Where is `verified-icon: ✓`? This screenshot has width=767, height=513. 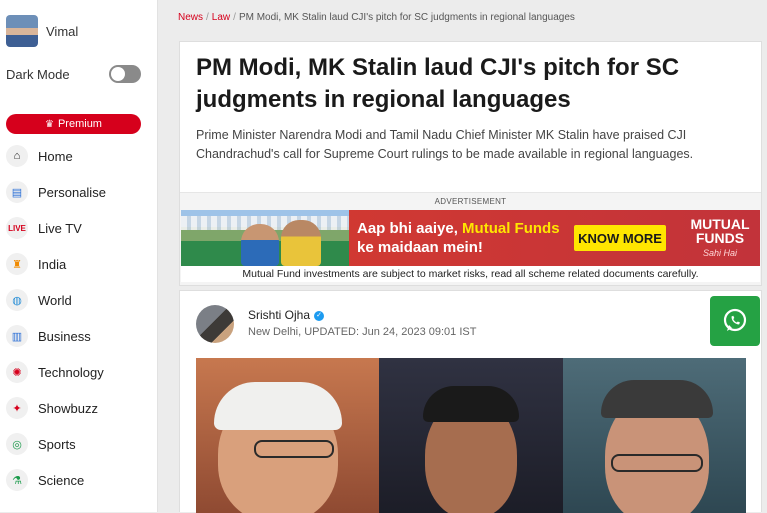
verified-icon: ✓ is located at coordinates (319, 315).